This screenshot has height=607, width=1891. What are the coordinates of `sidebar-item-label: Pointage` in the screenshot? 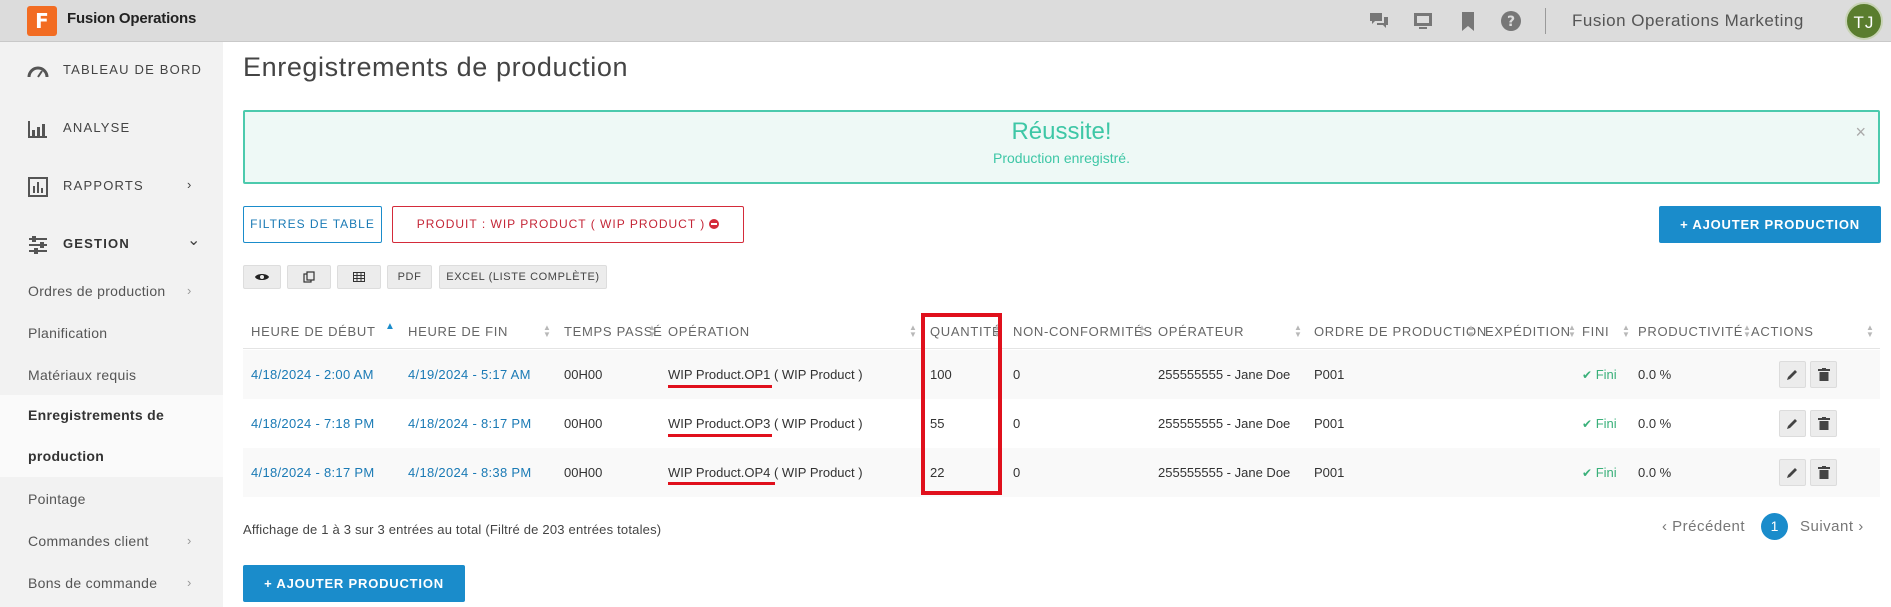 It's located at (57, 499).